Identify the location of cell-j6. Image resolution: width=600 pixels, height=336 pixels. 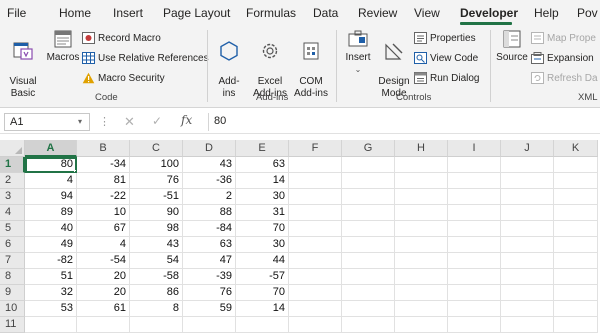
(527, 245).